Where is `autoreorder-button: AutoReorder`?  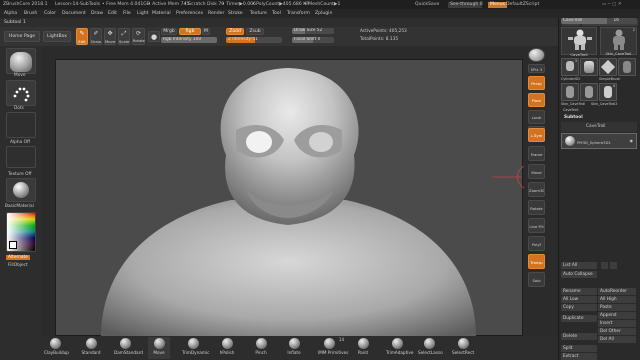 autoreorder-button: AutoReorder is located at coordinates (617, 291).